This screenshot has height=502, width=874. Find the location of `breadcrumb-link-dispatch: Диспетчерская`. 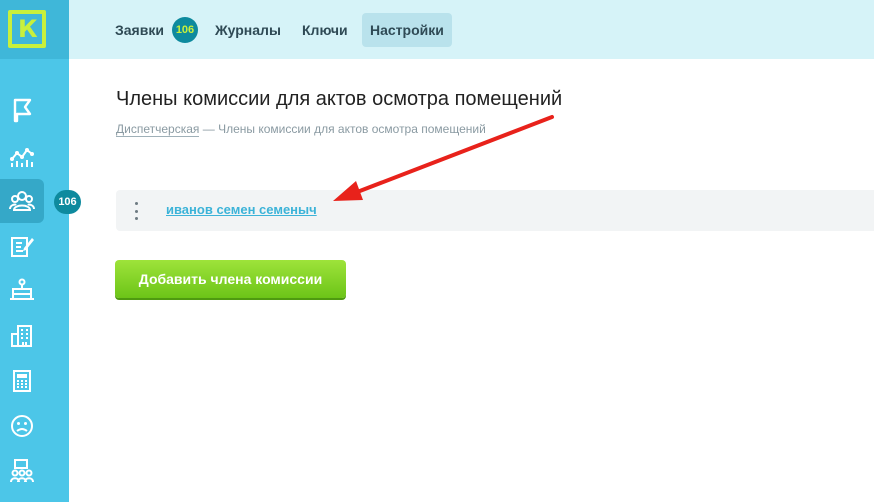

breadcrumb-link-dispatch: Диспетчерская is located at coordinates (158, 129).